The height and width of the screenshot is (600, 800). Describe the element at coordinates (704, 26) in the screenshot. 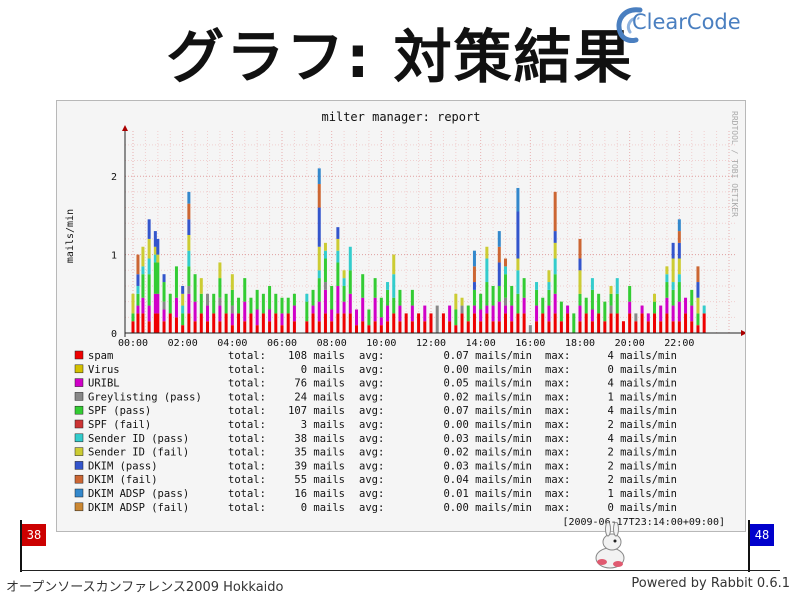

I see `clearcode-logo: ClearCode` at that location.